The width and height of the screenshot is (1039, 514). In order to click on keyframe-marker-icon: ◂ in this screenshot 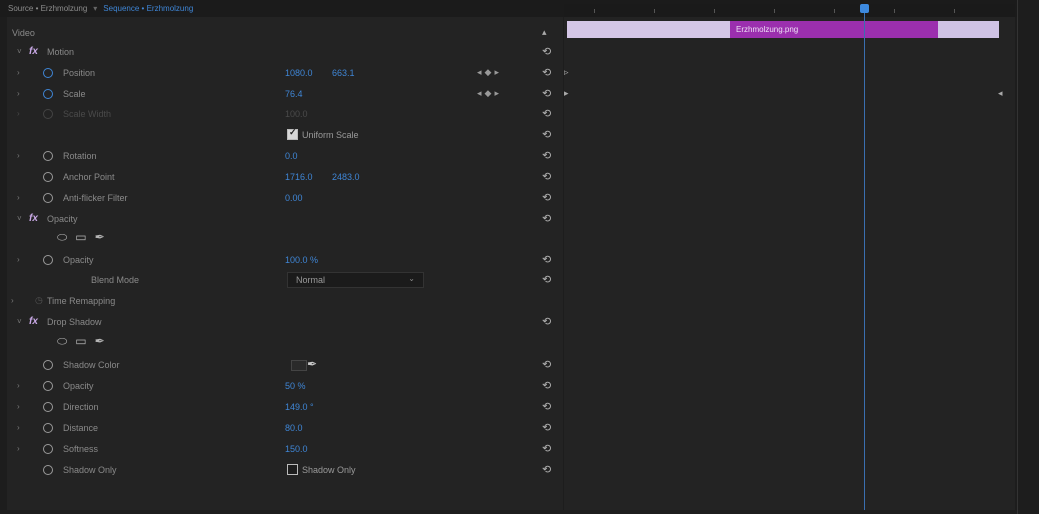, I will do `click(1000, 93)`.